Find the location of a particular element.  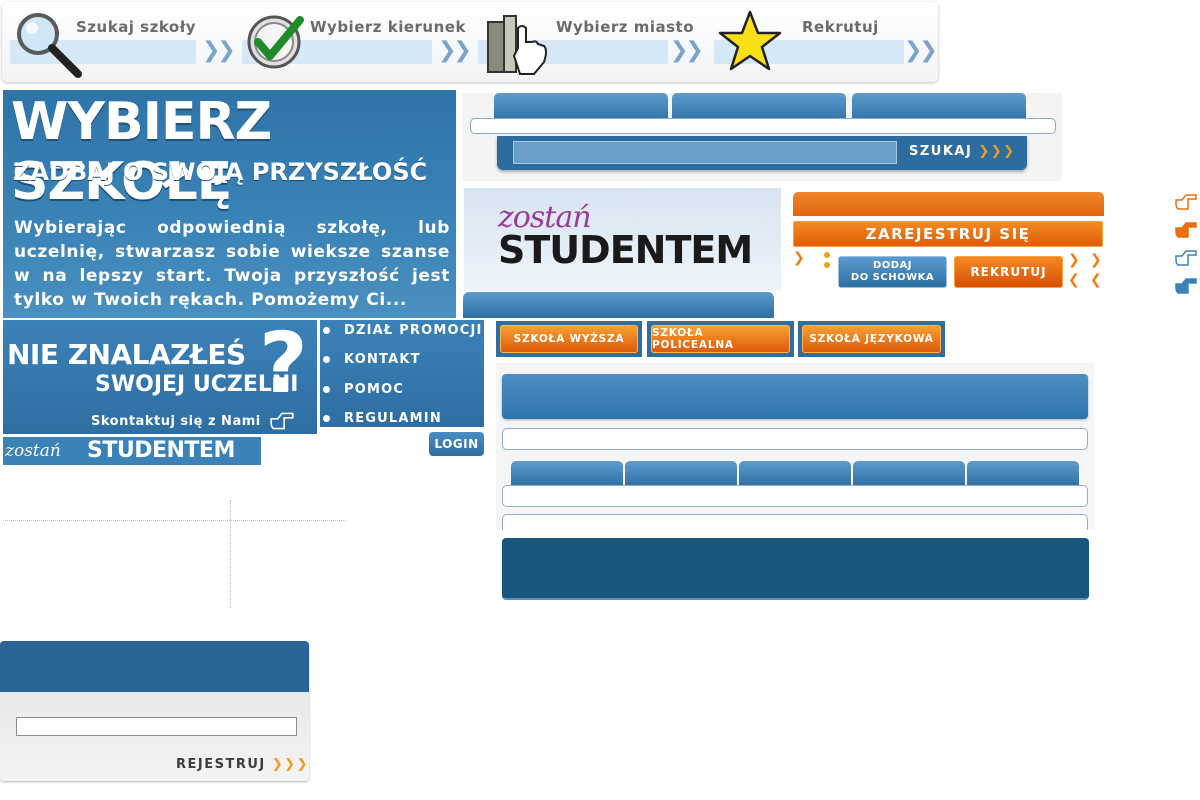

menu-item-promotion: DZIAŁ PROMOCJI is located at coordinates (402, 330).